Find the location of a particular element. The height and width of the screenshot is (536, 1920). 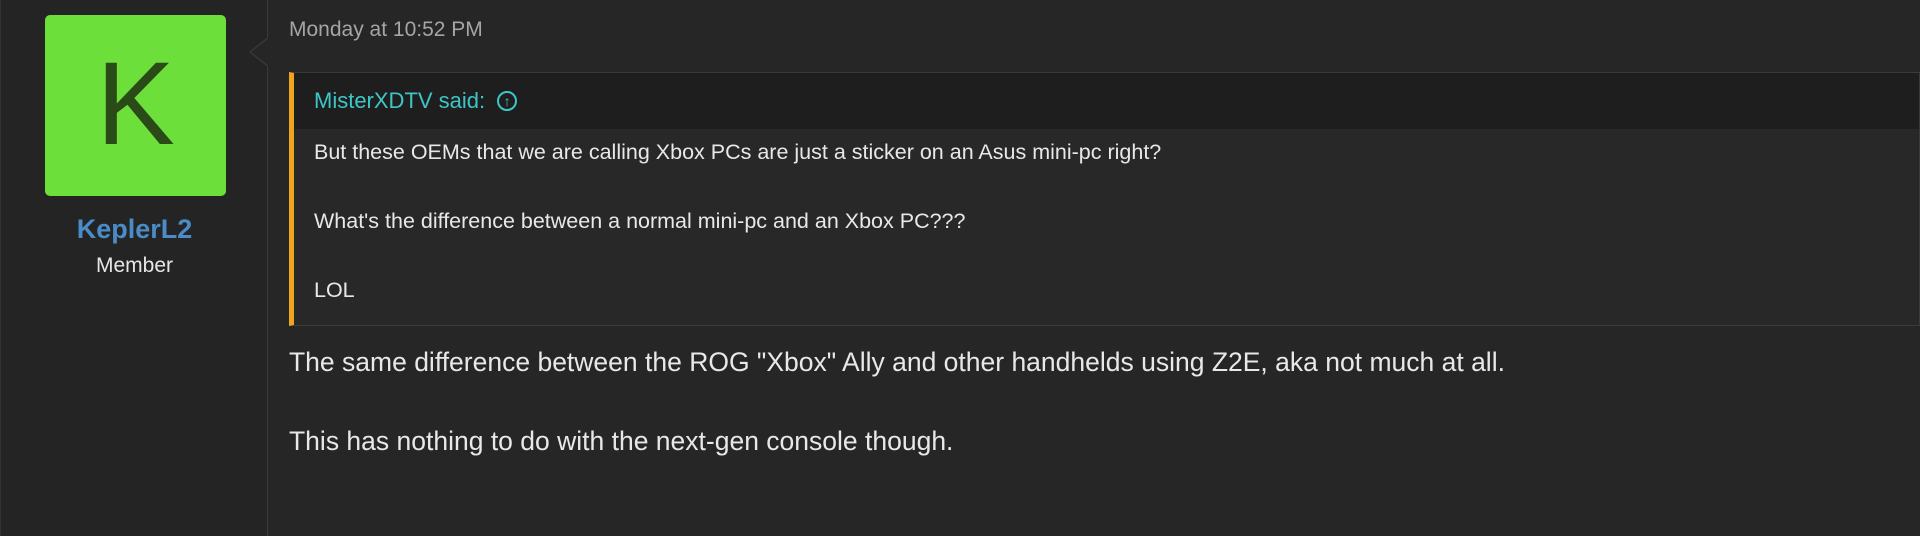

post-pointer is located at coordinates (260, 52).